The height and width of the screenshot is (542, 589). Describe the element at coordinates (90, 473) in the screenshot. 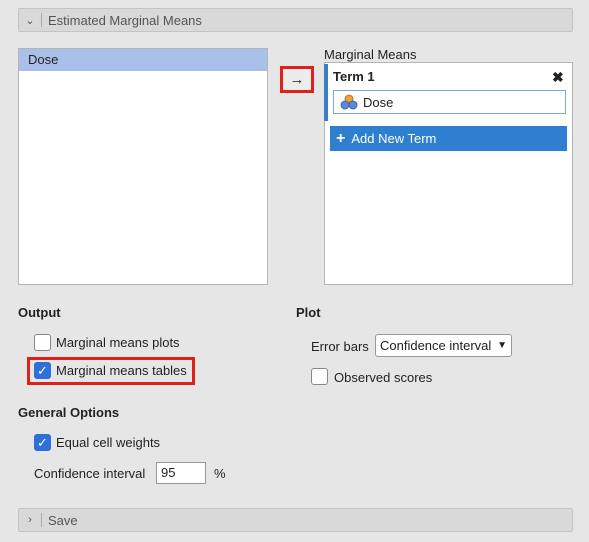

I see `confidence-interval-label: Confidence interval` at that location.